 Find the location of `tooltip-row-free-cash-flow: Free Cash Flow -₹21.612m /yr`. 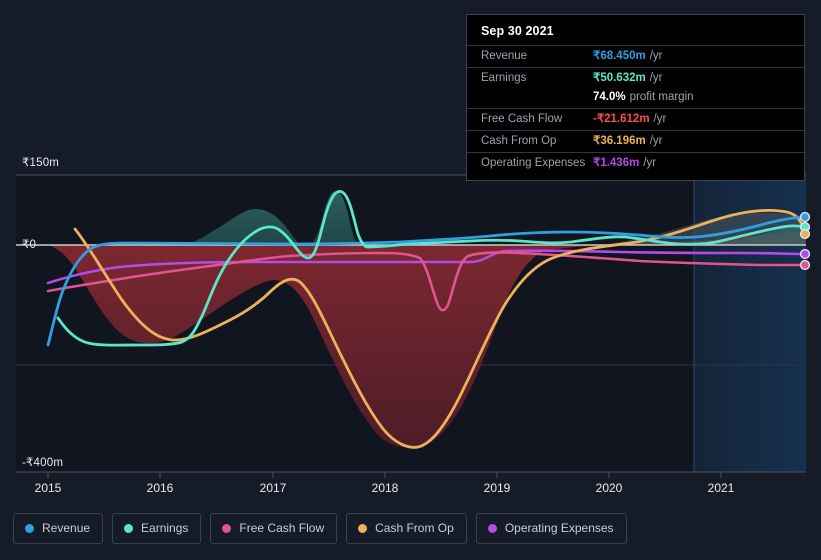

tooltip-row-free-cash-flow: Free Cash Flow -₹21.612m /yr is located at coordinates (635, 119).